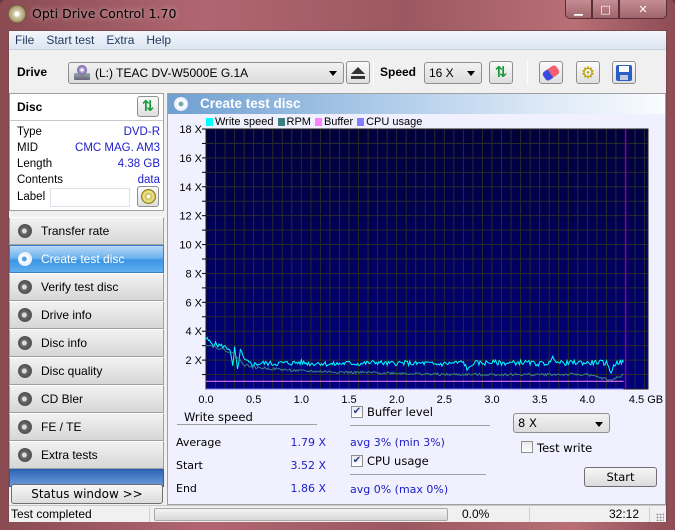 Image resolution: width=675 pixels, height=530 pixels. I want to click on menu-file: File, so click(24, 40).